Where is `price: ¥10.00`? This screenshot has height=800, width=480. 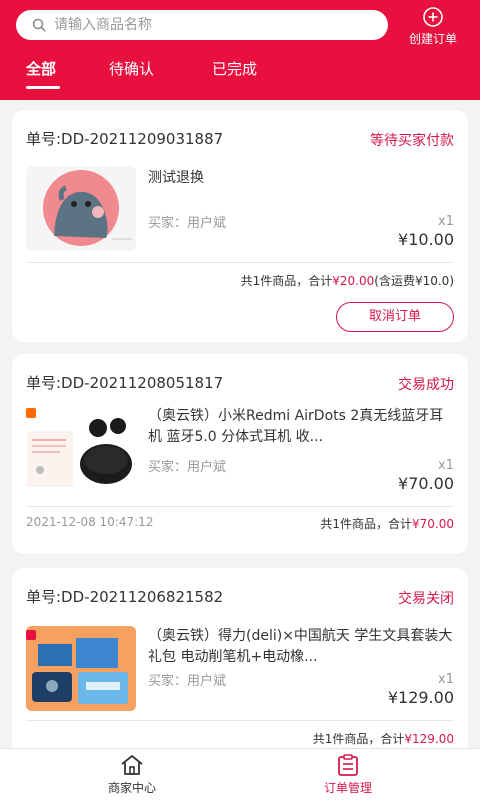 price: ¥10.00 is located at coordinates (426, 239).